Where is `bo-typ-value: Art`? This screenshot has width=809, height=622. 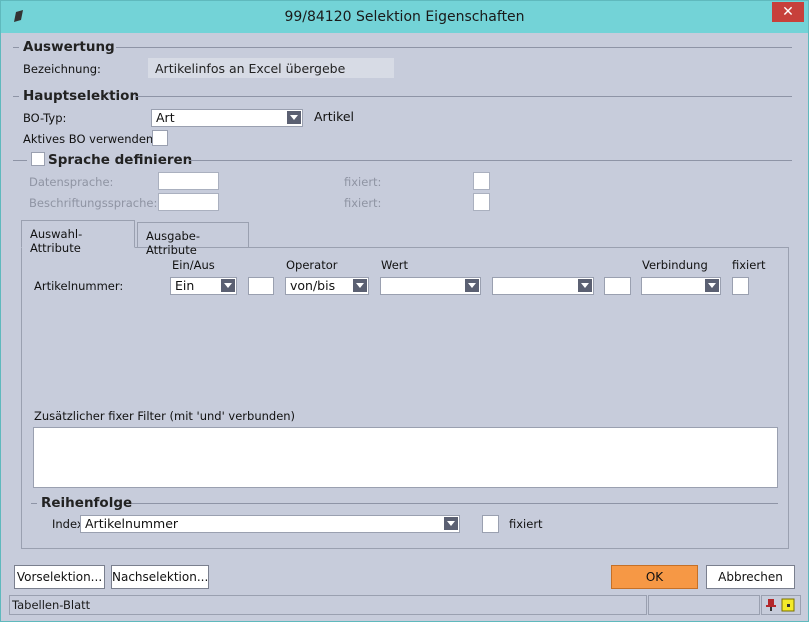
bo-typ-value: Art is located at coordinates (165, 117).